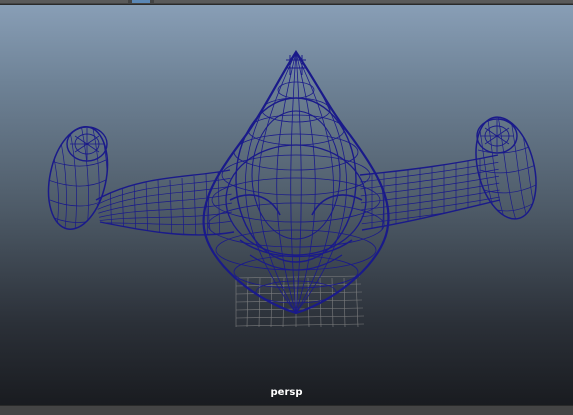 The height and width of the screenshot is (415, 573). I want to click on camera-name-label: persp, so click(286, 392).